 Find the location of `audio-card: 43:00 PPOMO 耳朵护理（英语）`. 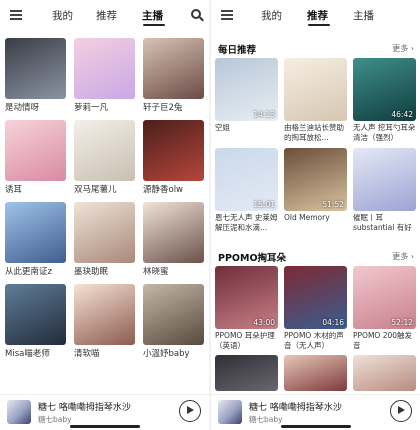

audio-card: 43:00 PPOMO 耳朵护理（英语） is located at coordinates (246, 308).